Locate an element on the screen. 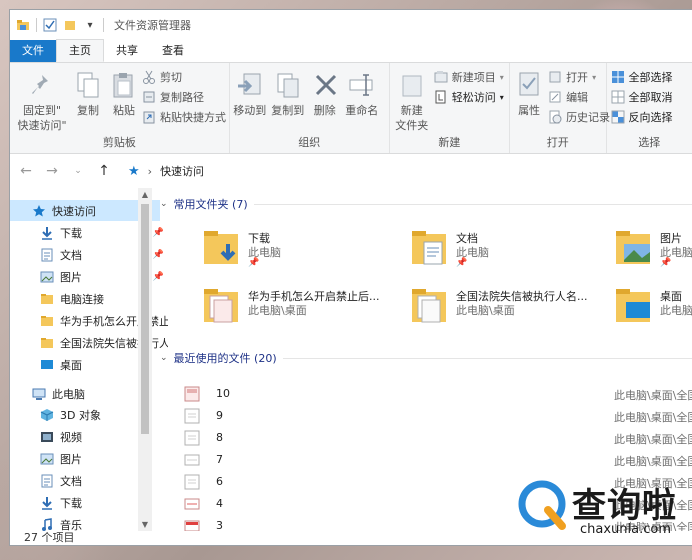 This screenshot has height=560, width=692. delete-button: 删除 is located at coordinates (325, 93).